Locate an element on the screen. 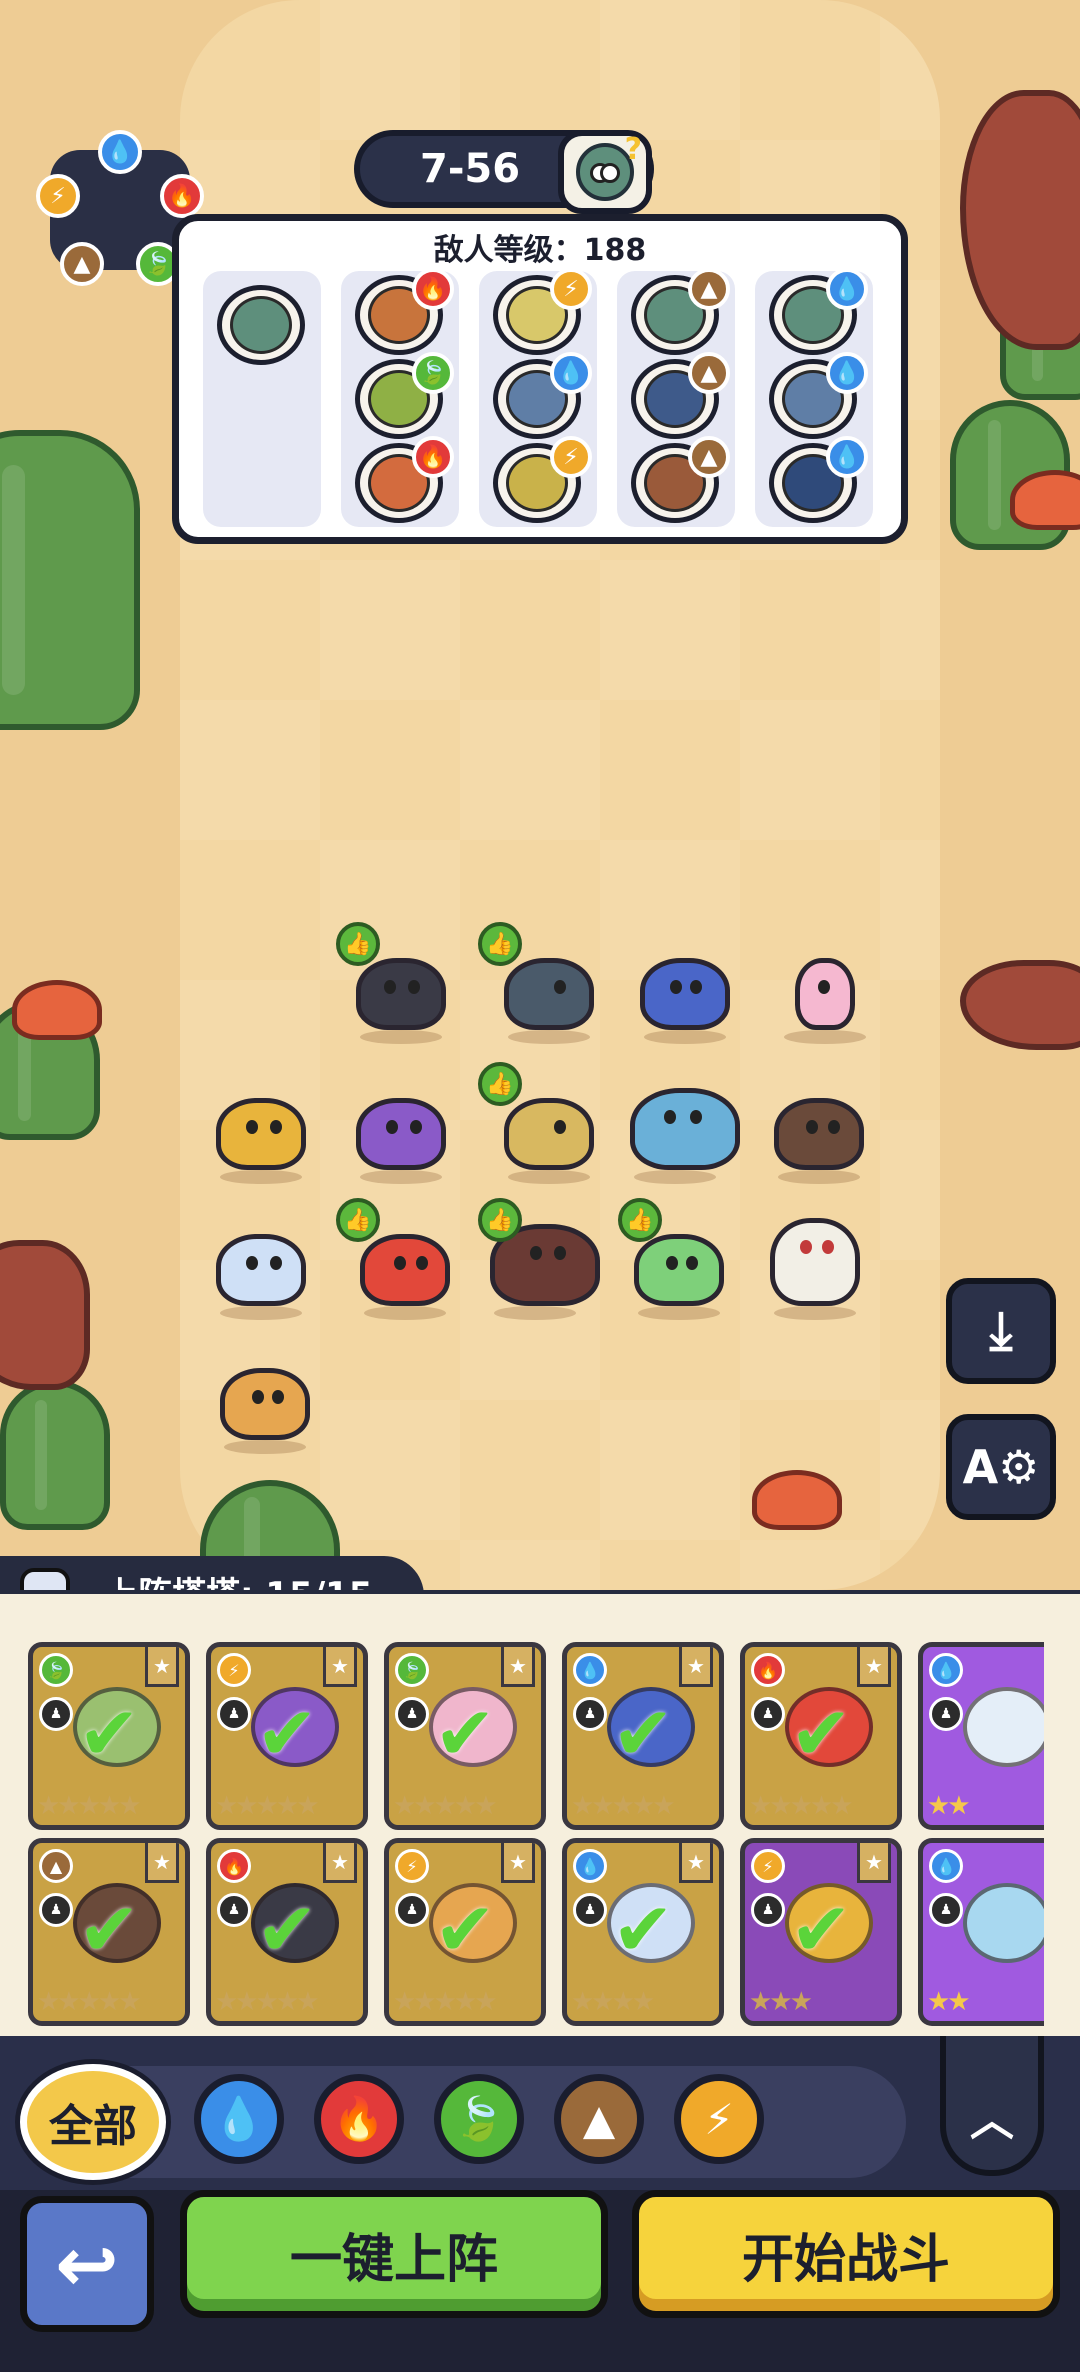 The image size is (1080, 2372). auto-settings-button: A⚙ is located at coordinates (1001, 1467).